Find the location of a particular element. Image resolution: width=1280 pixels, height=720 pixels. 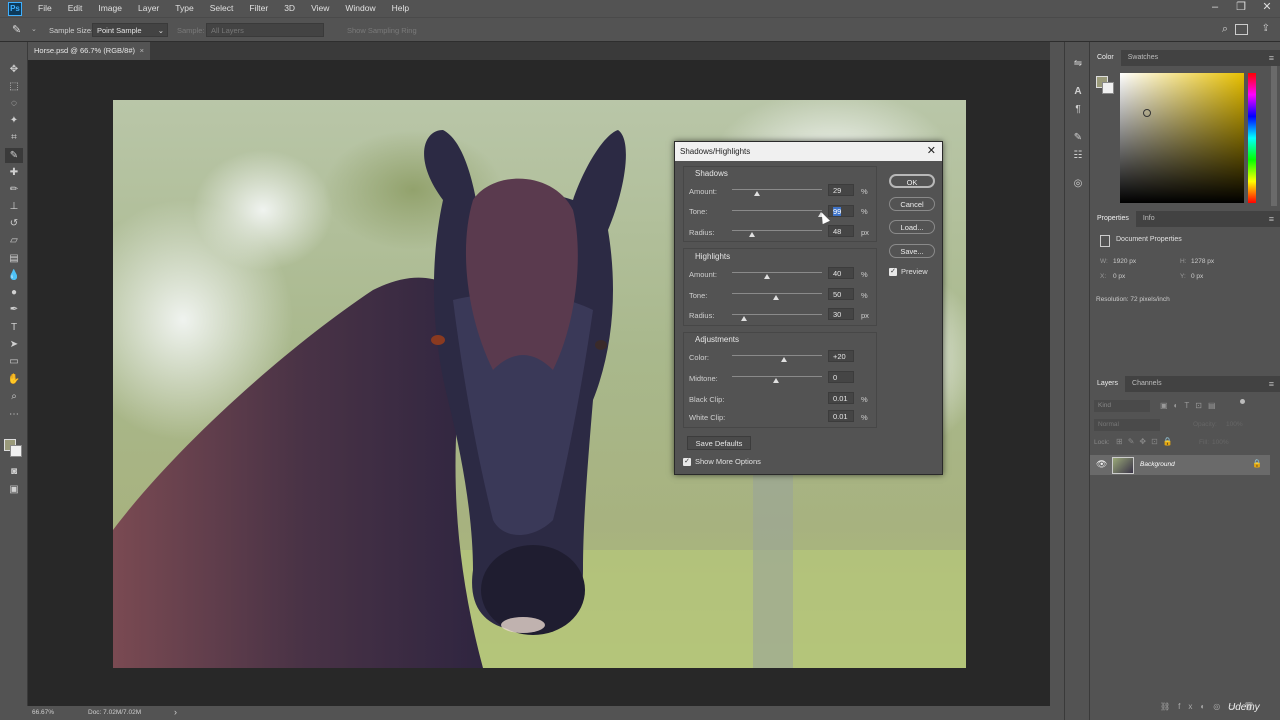

history-panel-icon: ⇋ is located at coordinates (1078, 65).